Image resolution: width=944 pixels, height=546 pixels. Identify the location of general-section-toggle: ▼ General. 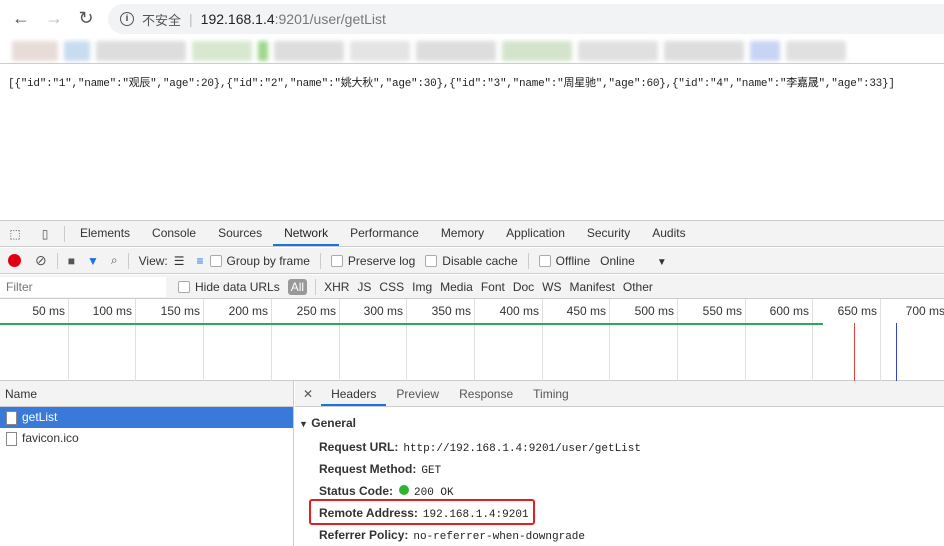
(327, 423).